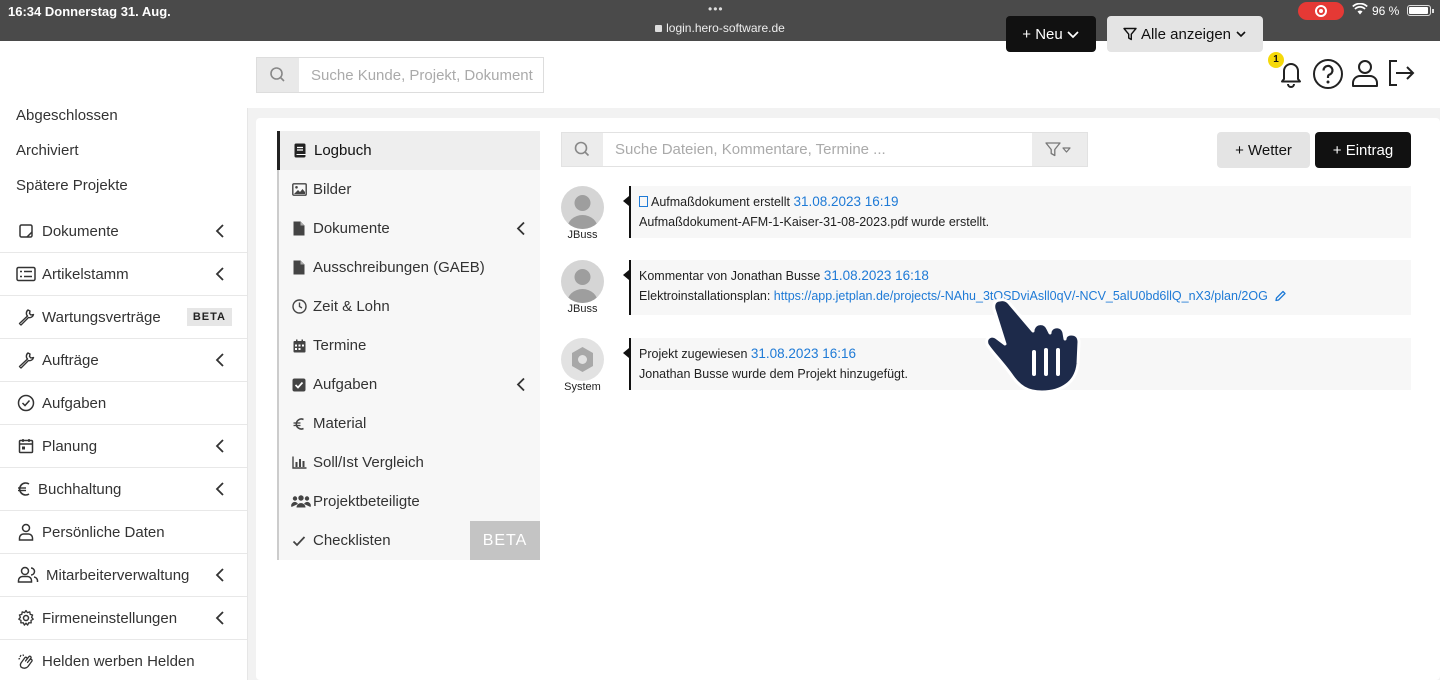 This screenshot has height=680, width=1440. I want to click on sidebar-item-buchhaltung: Buchhaltung, so click(123, 489).